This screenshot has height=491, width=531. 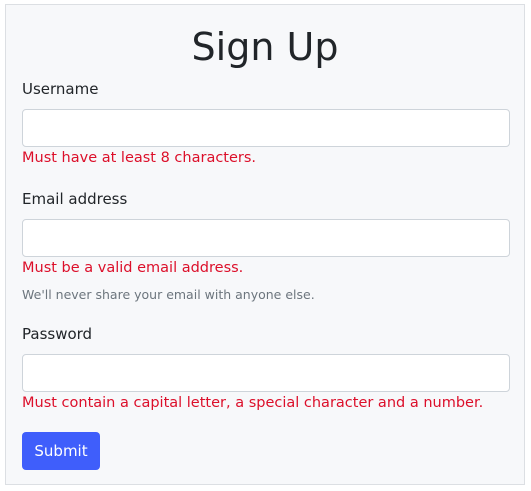 What do you see at coordinates (57, 334) in the screenshot?
I see `password-label: Password` at bounding box center [57, 334].